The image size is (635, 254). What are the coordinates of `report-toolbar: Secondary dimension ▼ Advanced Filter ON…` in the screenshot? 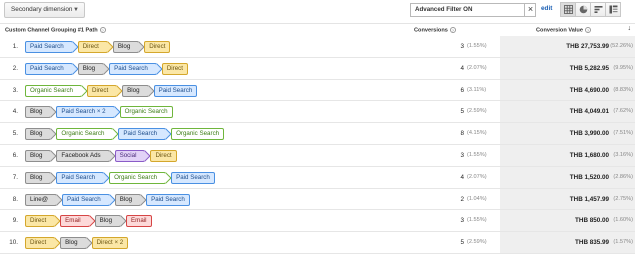 It's located at (317, 12).